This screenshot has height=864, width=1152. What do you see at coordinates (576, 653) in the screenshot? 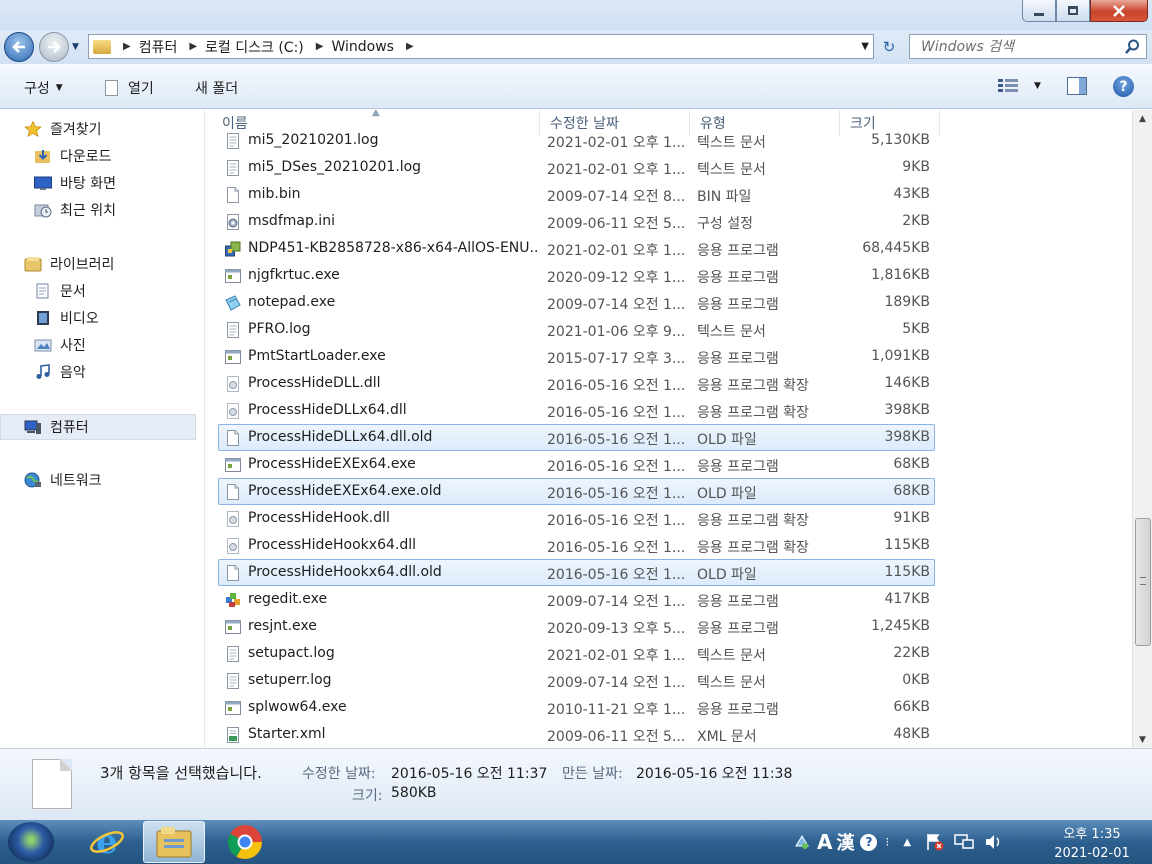
I see `file-row: setupact.log 2021-02-01 오후 1... 텍스트 문서 22KB` at bounding box center [576, 653].